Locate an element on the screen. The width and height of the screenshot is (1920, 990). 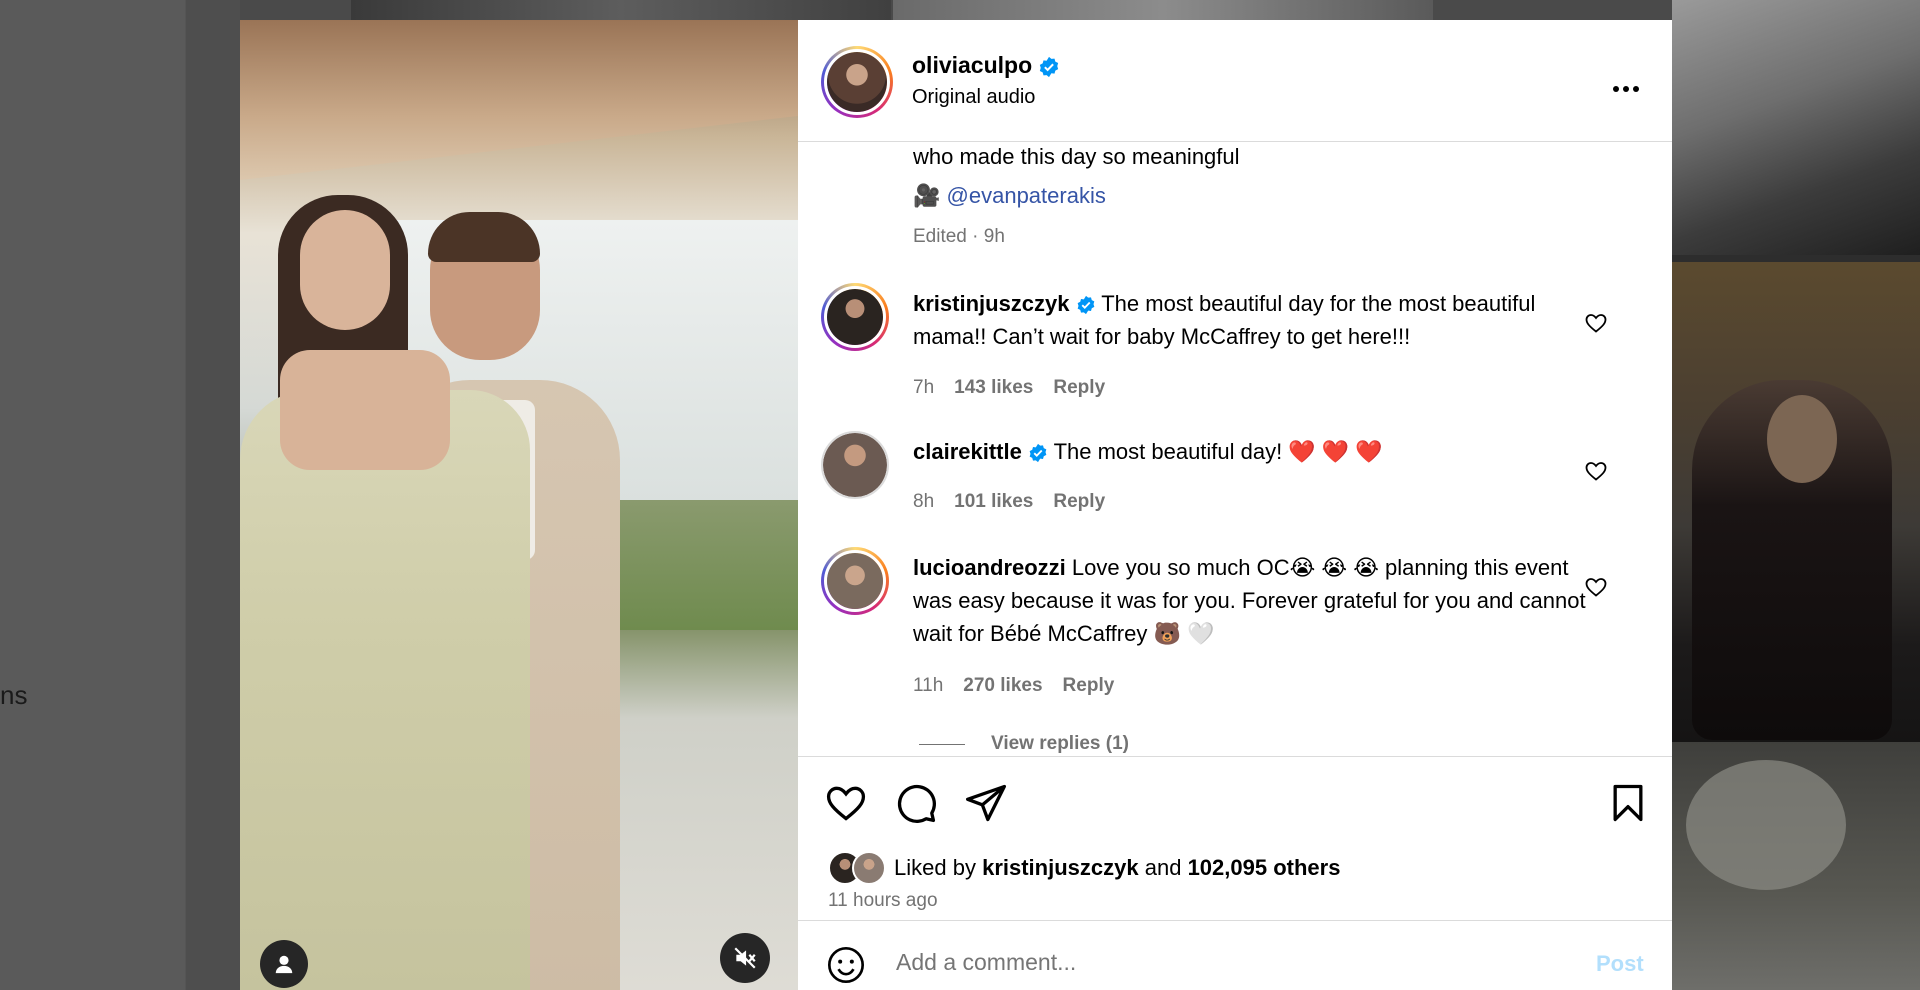
heart-emojis: ❤️ ❤️ ❤️ is located at coordinates (1335, 451).